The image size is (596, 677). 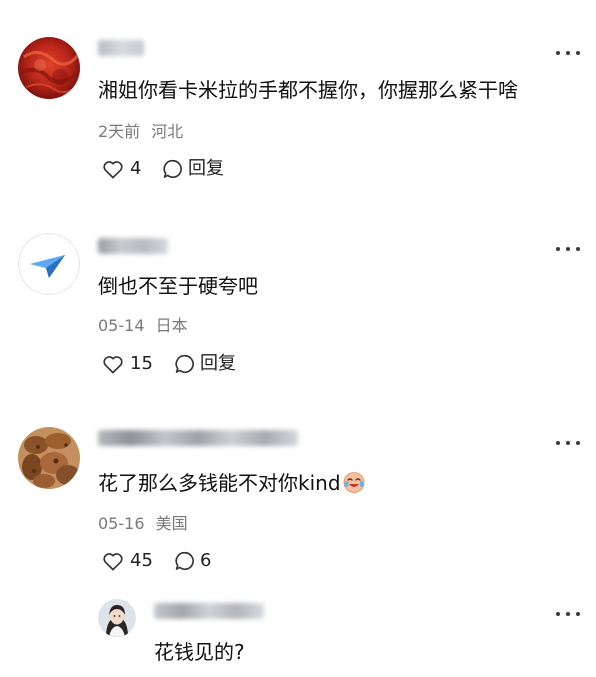 What do you see at coordinates (171, 523) in the screenshot?
I see `comment-location: 美国` at bounding box center [171, 523].